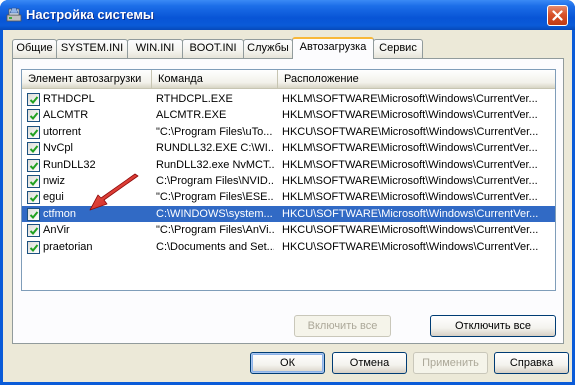 The width and height of the screenshot is (575, 385). I want to click on window-title: Настройка системы, so click(90, 14).